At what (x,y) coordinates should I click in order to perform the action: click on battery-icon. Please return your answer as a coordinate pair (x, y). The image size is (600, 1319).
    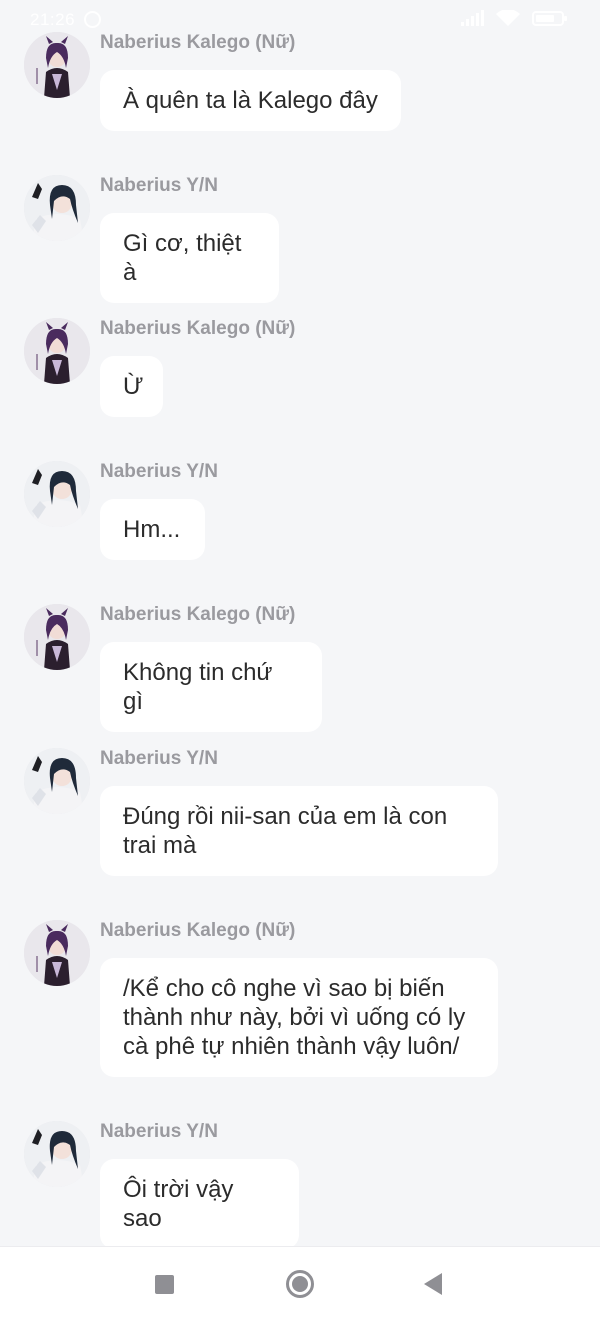
    Looking at the image, I should click on (549, 18).